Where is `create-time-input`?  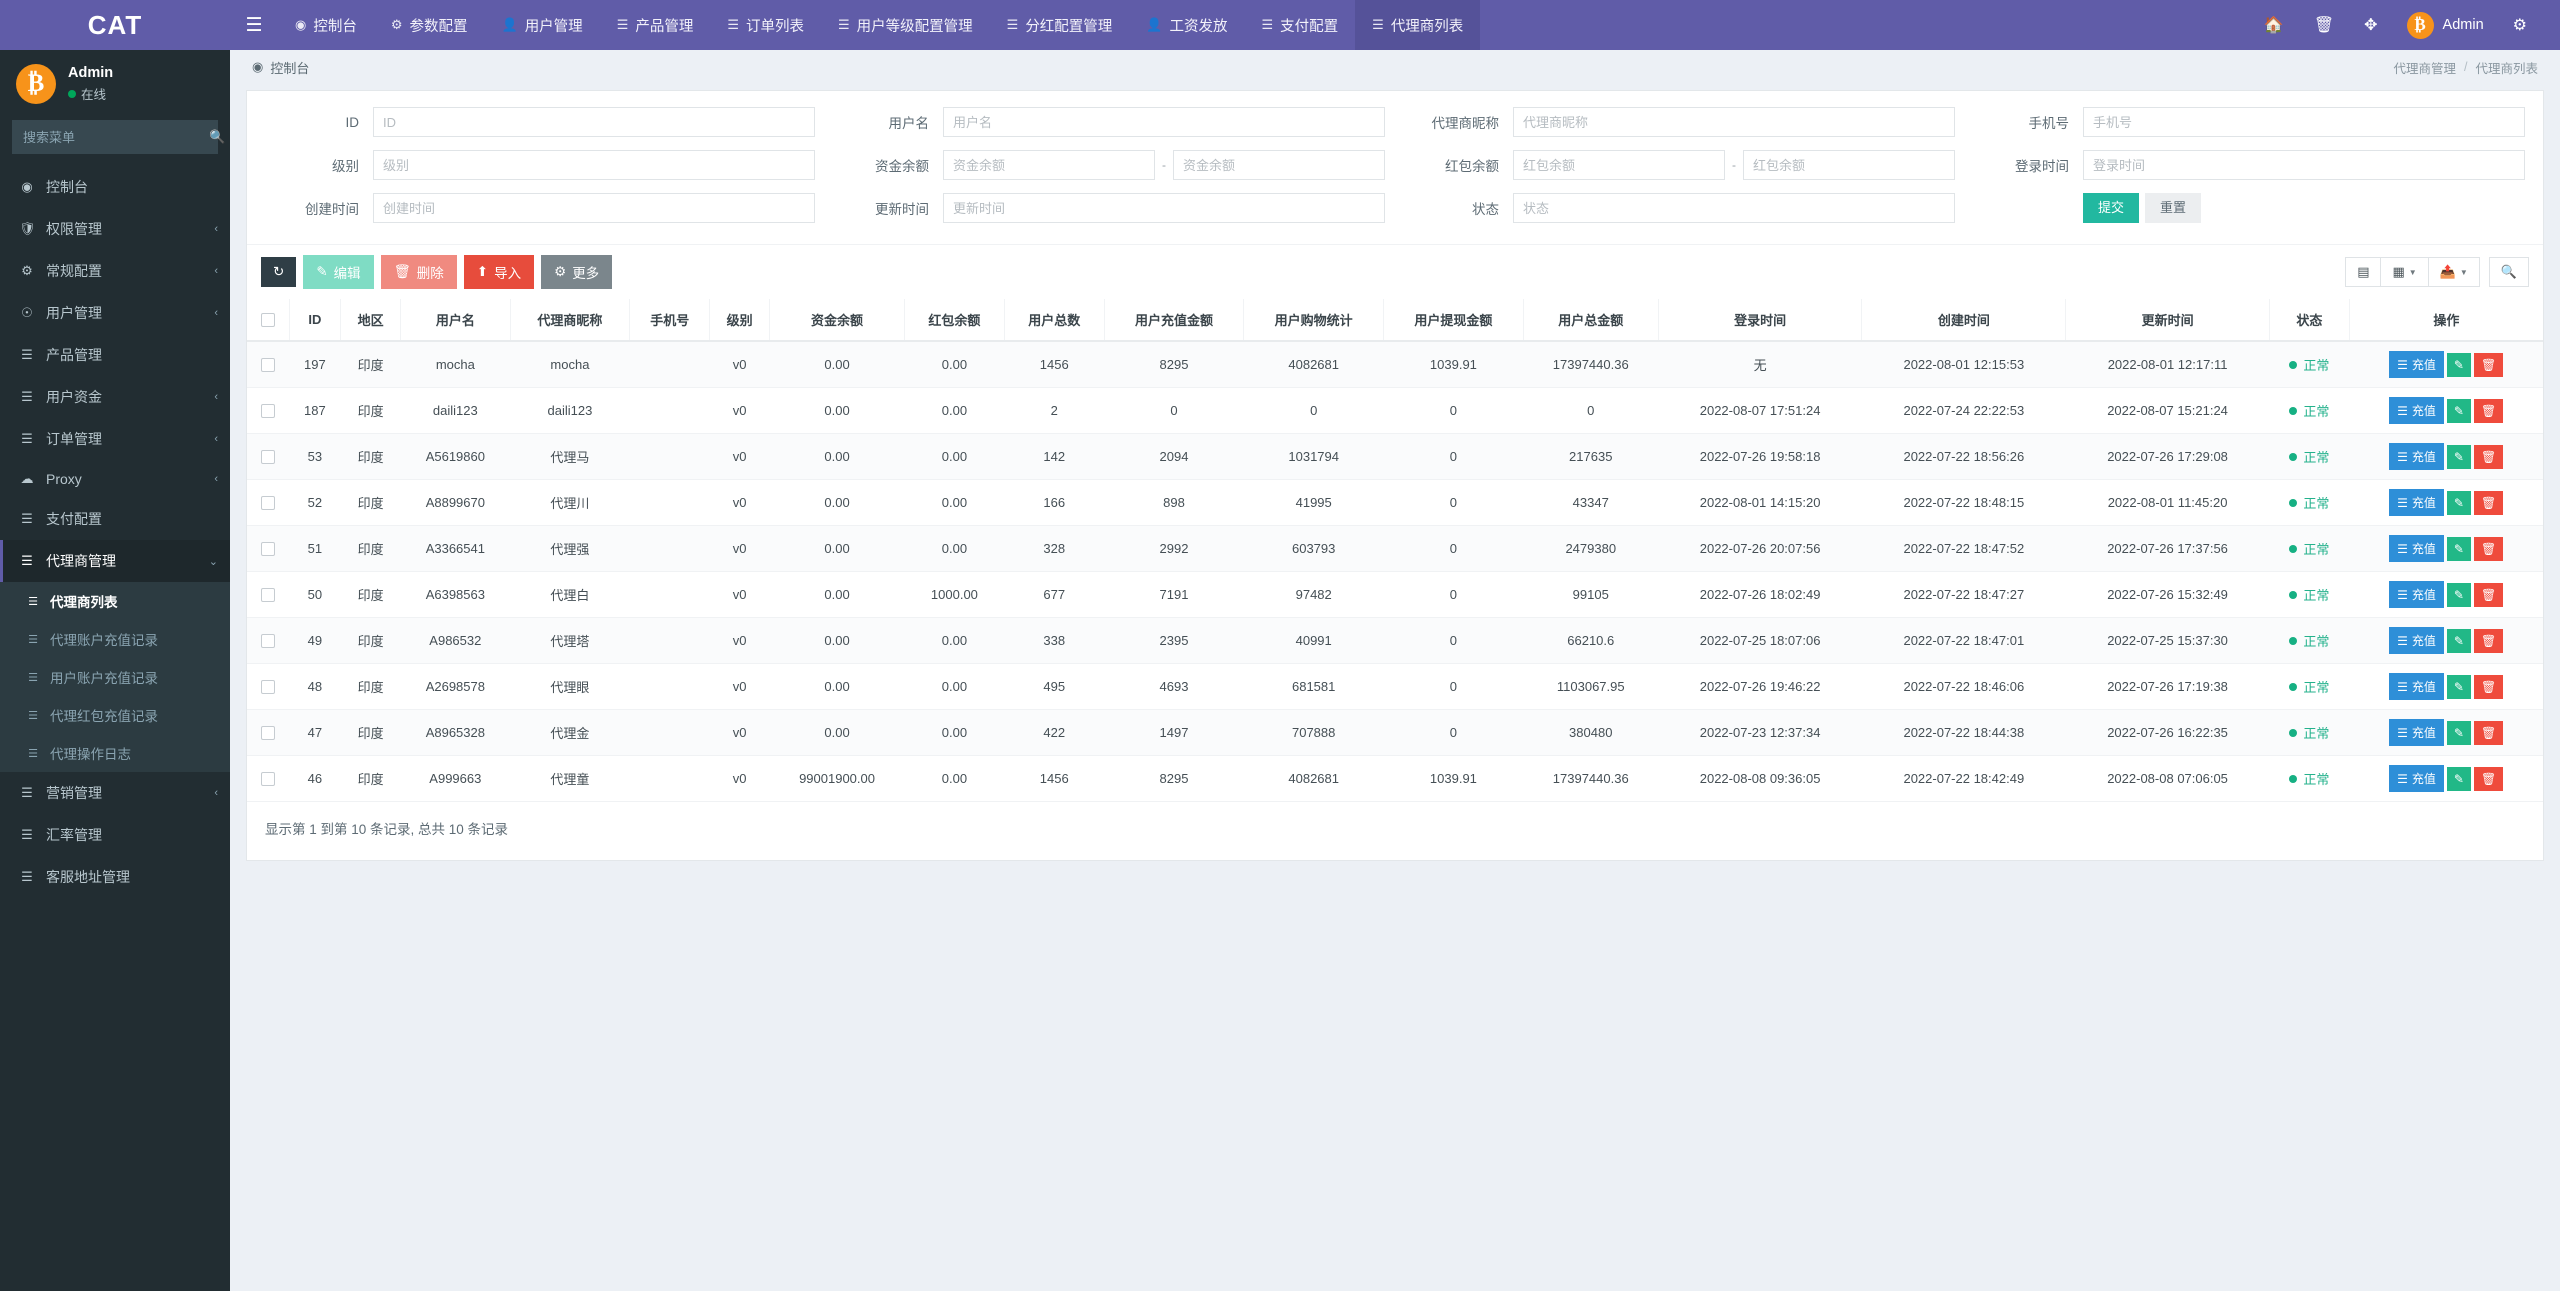 create-time-input is located at coordinates (594, 208).